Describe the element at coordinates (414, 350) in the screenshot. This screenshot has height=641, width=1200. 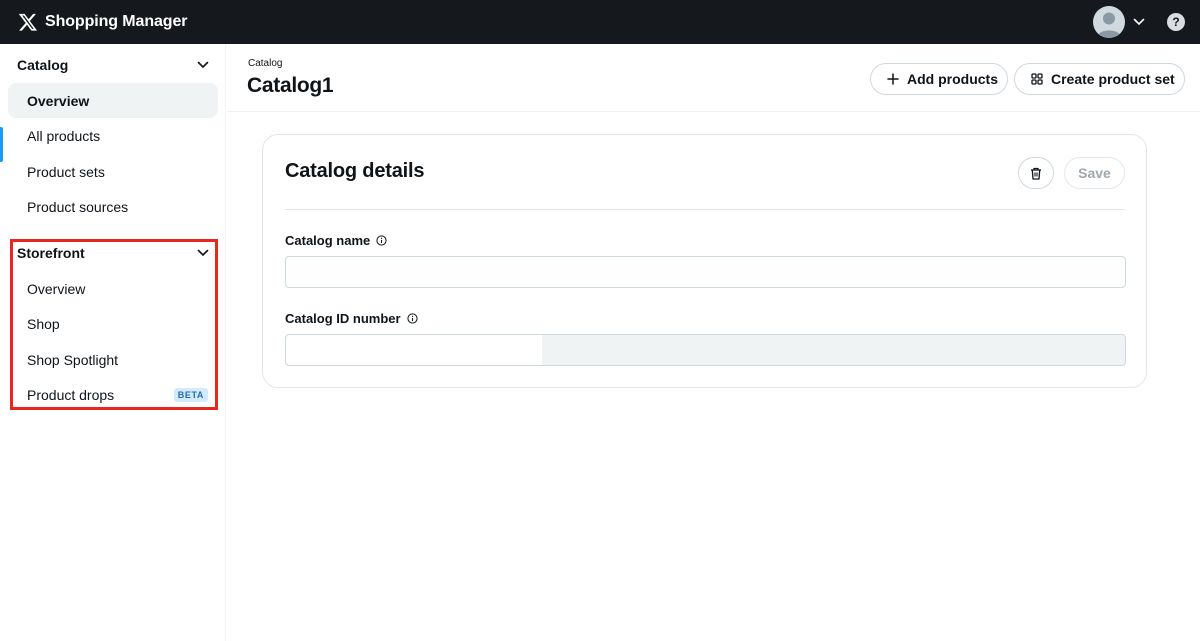
I see `catalog-id-value-area` at that location.